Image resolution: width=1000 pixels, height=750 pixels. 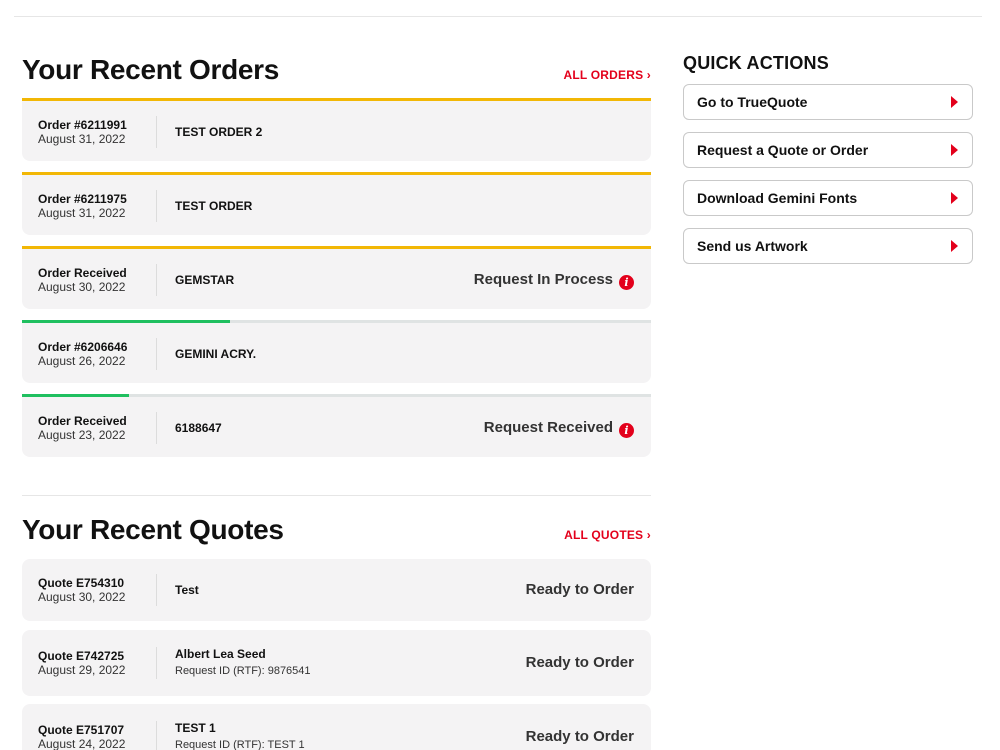 I want to click on quote-date: August 24, 2022, so click(x=82, y=743).